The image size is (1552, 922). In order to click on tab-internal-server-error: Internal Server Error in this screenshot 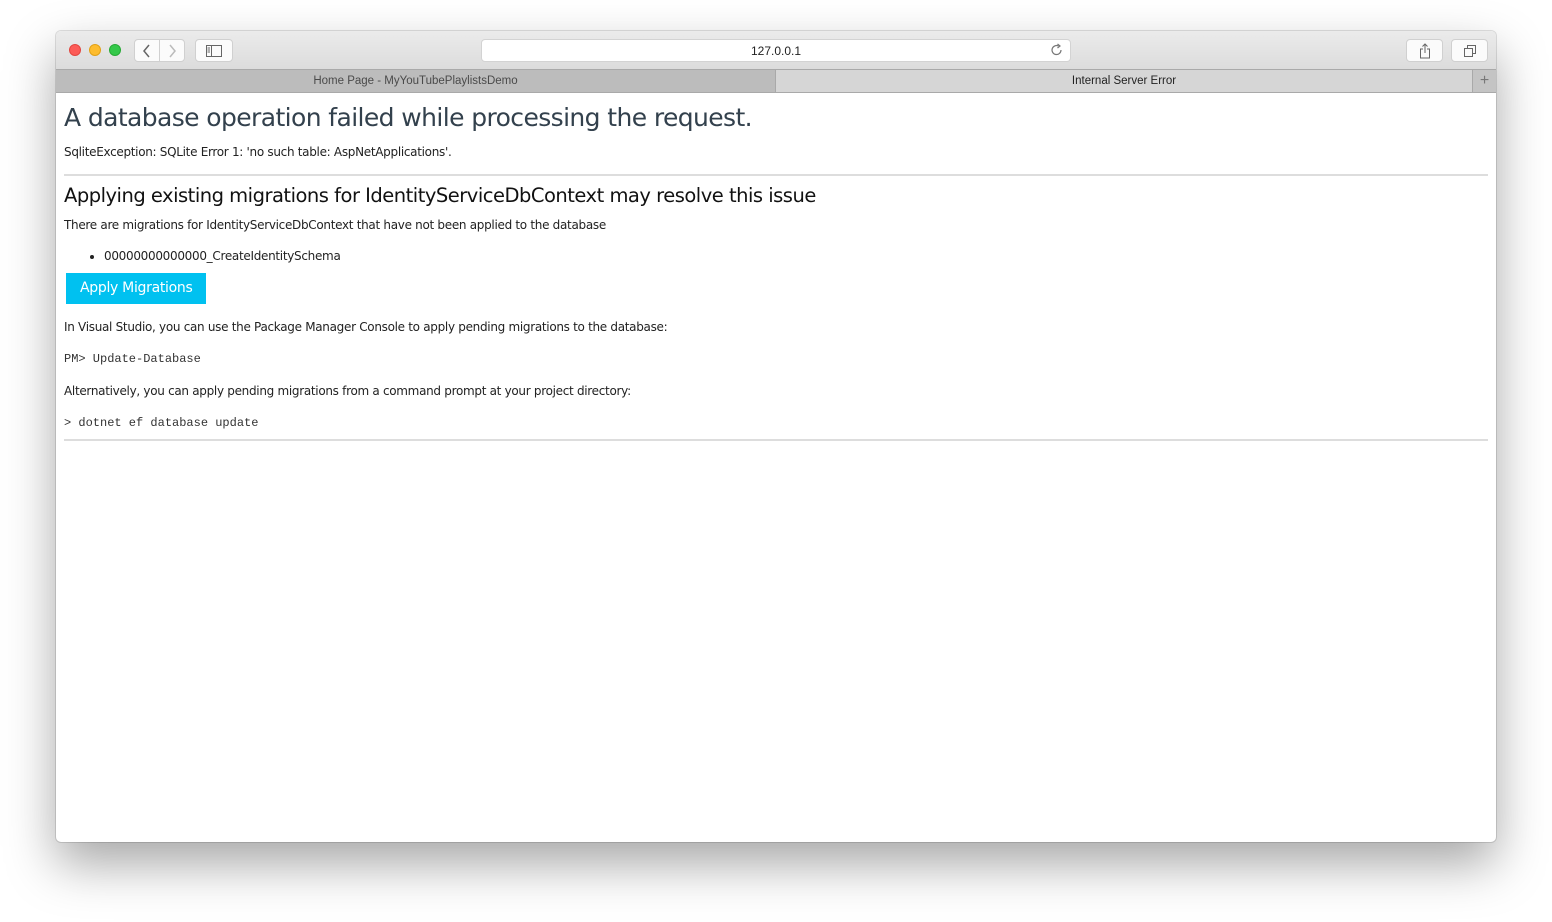, I will do `click(1124, 81)`.